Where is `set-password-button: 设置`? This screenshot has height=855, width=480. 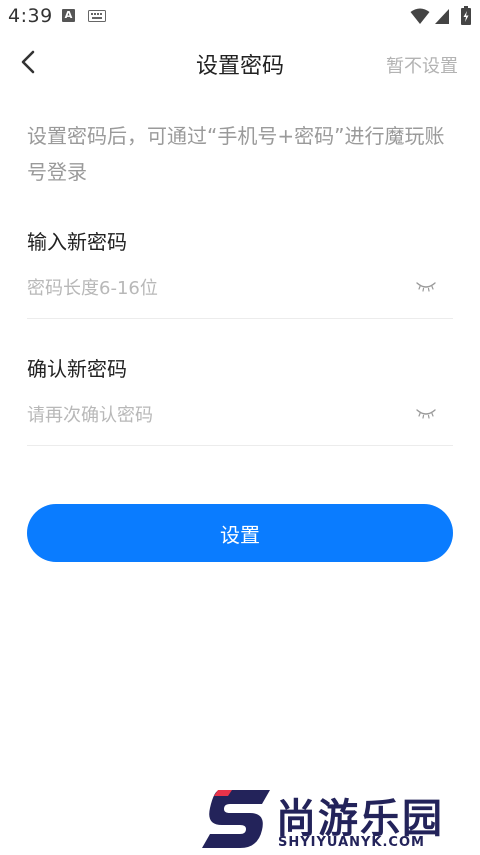
set-password-button: 设置 is located at coordinates (240, 533).